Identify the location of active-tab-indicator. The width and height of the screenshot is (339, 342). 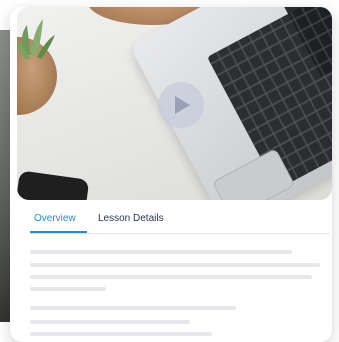
(58, 232).